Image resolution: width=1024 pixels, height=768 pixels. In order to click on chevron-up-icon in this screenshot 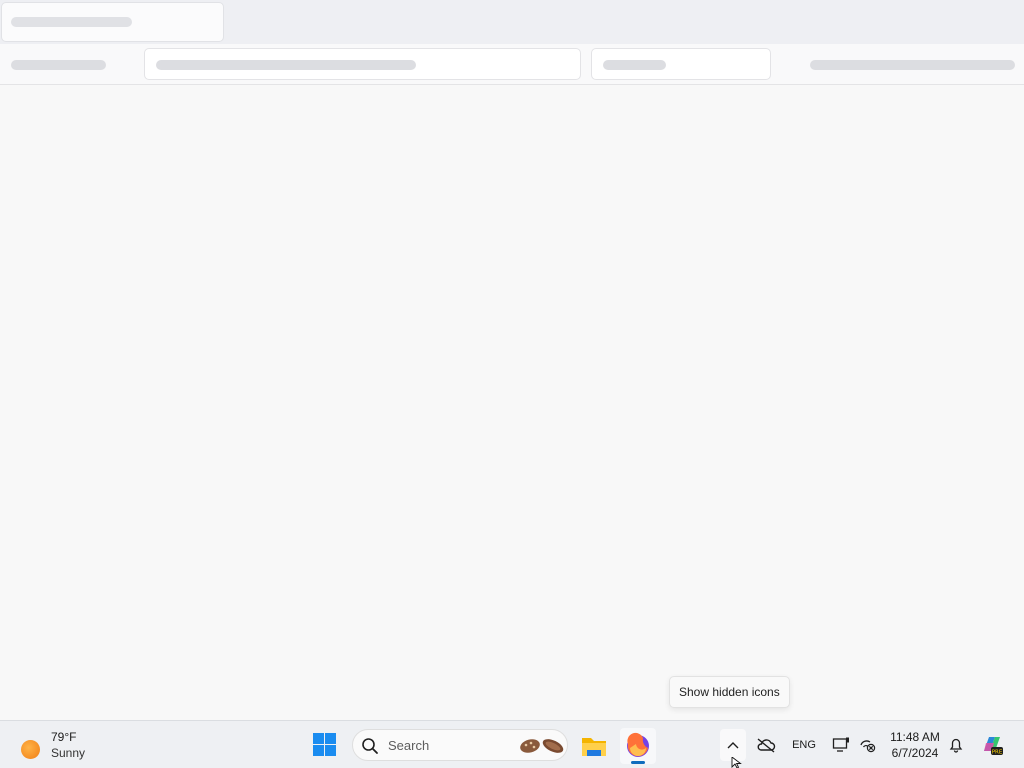, I will do `click(733, 745)`.